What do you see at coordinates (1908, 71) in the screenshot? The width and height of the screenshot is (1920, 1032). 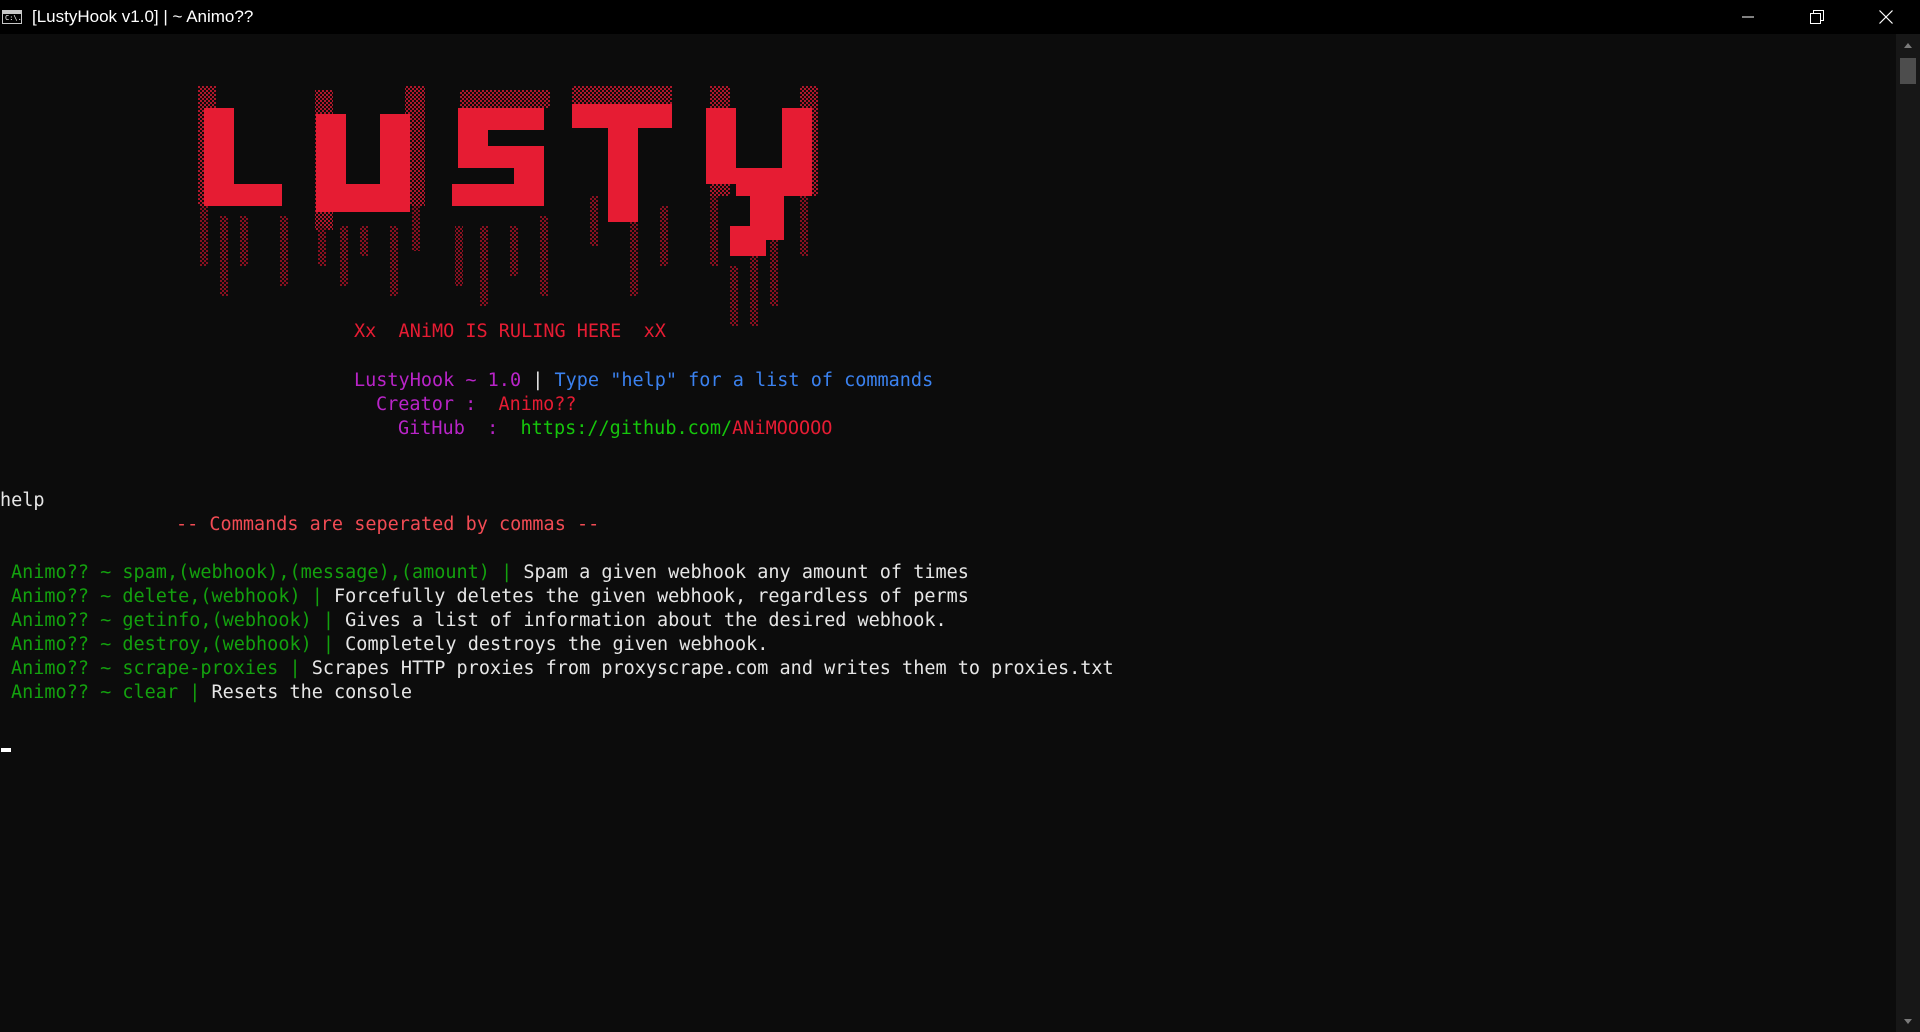 I see `scroll-thumb` at bounding box center [1908, 71].